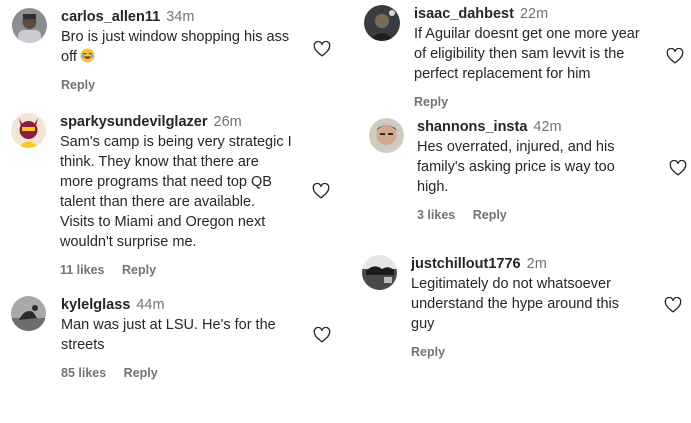  What do you see at coordinates (227, 122) in the screenshot?
I see `timestamp: 26m` at bounding box center [227, 122].